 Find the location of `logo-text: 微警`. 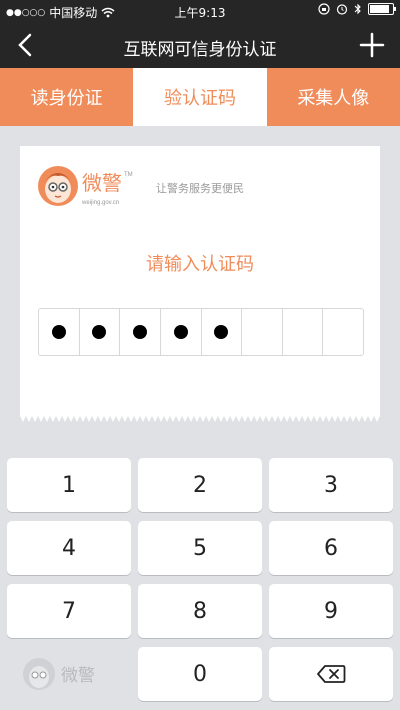

logo-text: 微警 is located at coordinates (102, 183).